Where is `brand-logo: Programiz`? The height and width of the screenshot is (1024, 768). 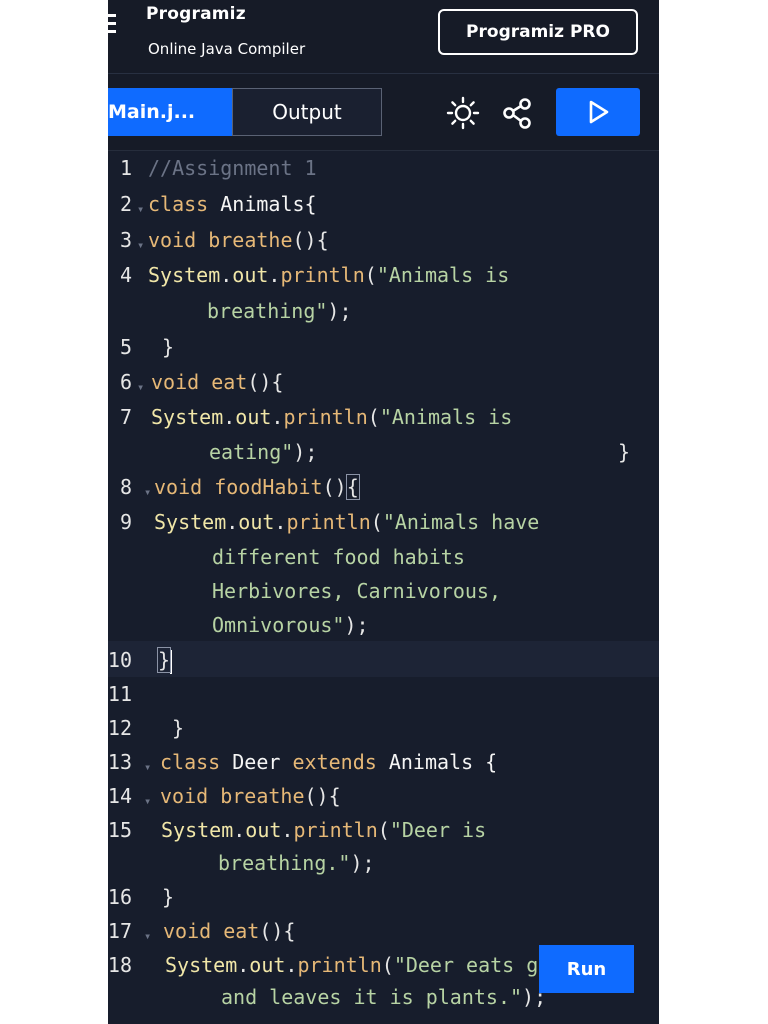
brand-logo: Programiz is located at coordinates (196, 14).